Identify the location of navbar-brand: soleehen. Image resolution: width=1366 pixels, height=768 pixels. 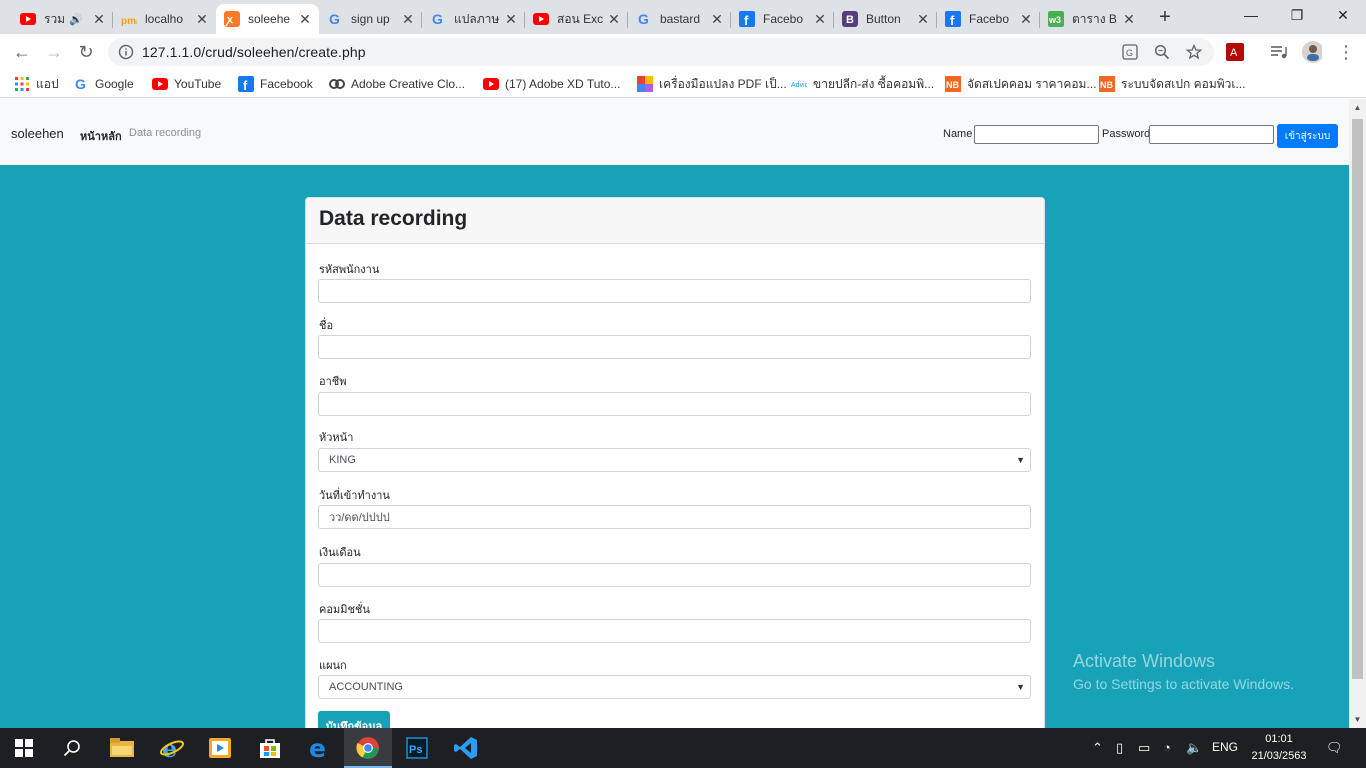
(37, 133).